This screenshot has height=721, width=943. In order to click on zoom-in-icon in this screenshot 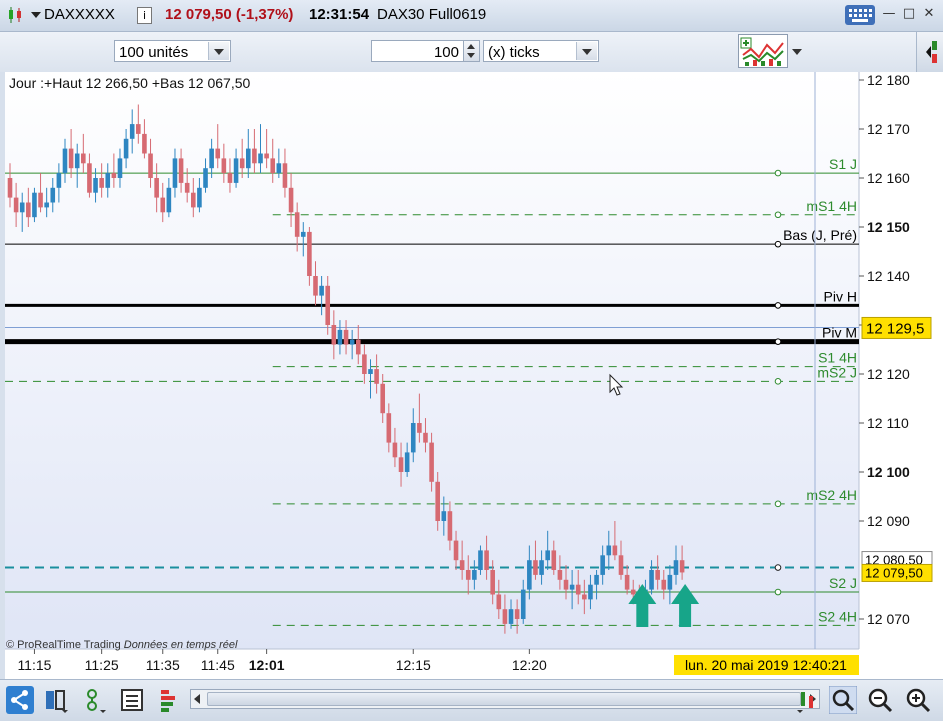, I will do `click(918, 700)`.